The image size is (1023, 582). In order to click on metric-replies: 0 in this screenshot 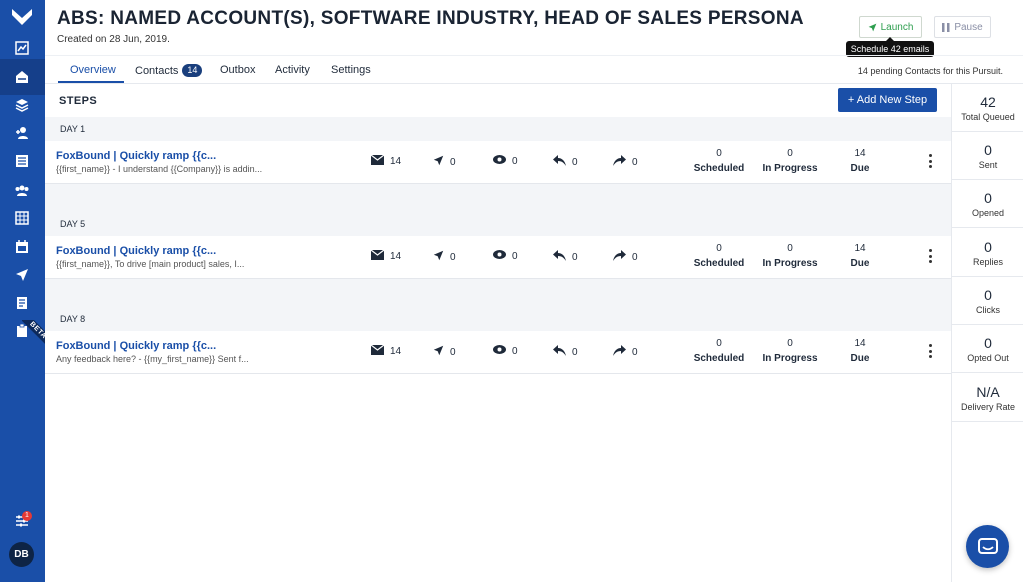, I will do `click(565, 257)`.